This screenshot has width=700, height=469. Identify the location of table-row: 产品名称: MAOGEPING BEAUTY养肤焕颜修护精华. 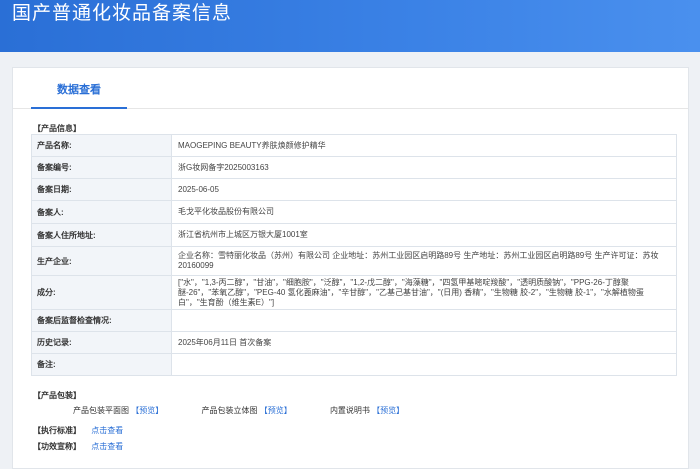
(354, 145).